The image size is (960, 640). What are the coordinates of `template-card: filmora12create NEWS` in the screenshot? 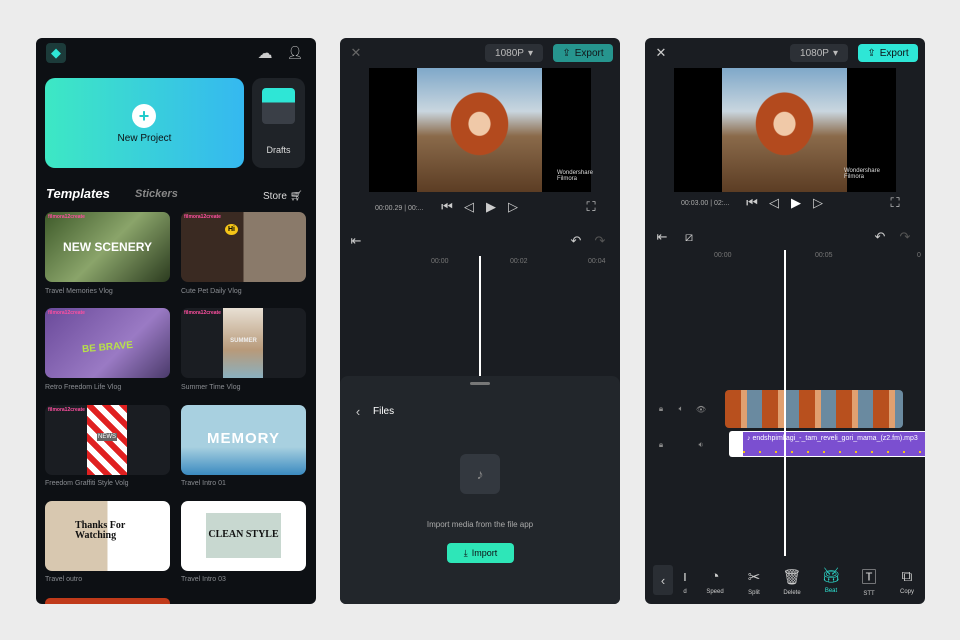 It's located at (107, 440).